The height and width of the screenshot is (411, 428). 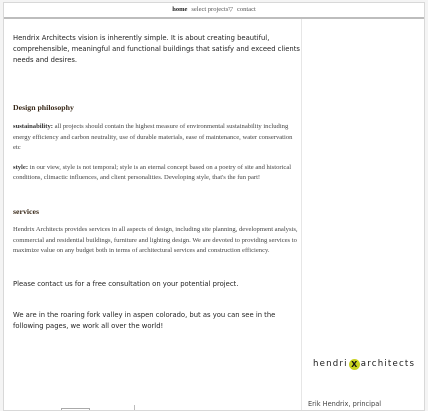 What do you see at coordinates (26, 211) in the screenshot?
I see `services-heading: services` at bounding box center [26, 211].